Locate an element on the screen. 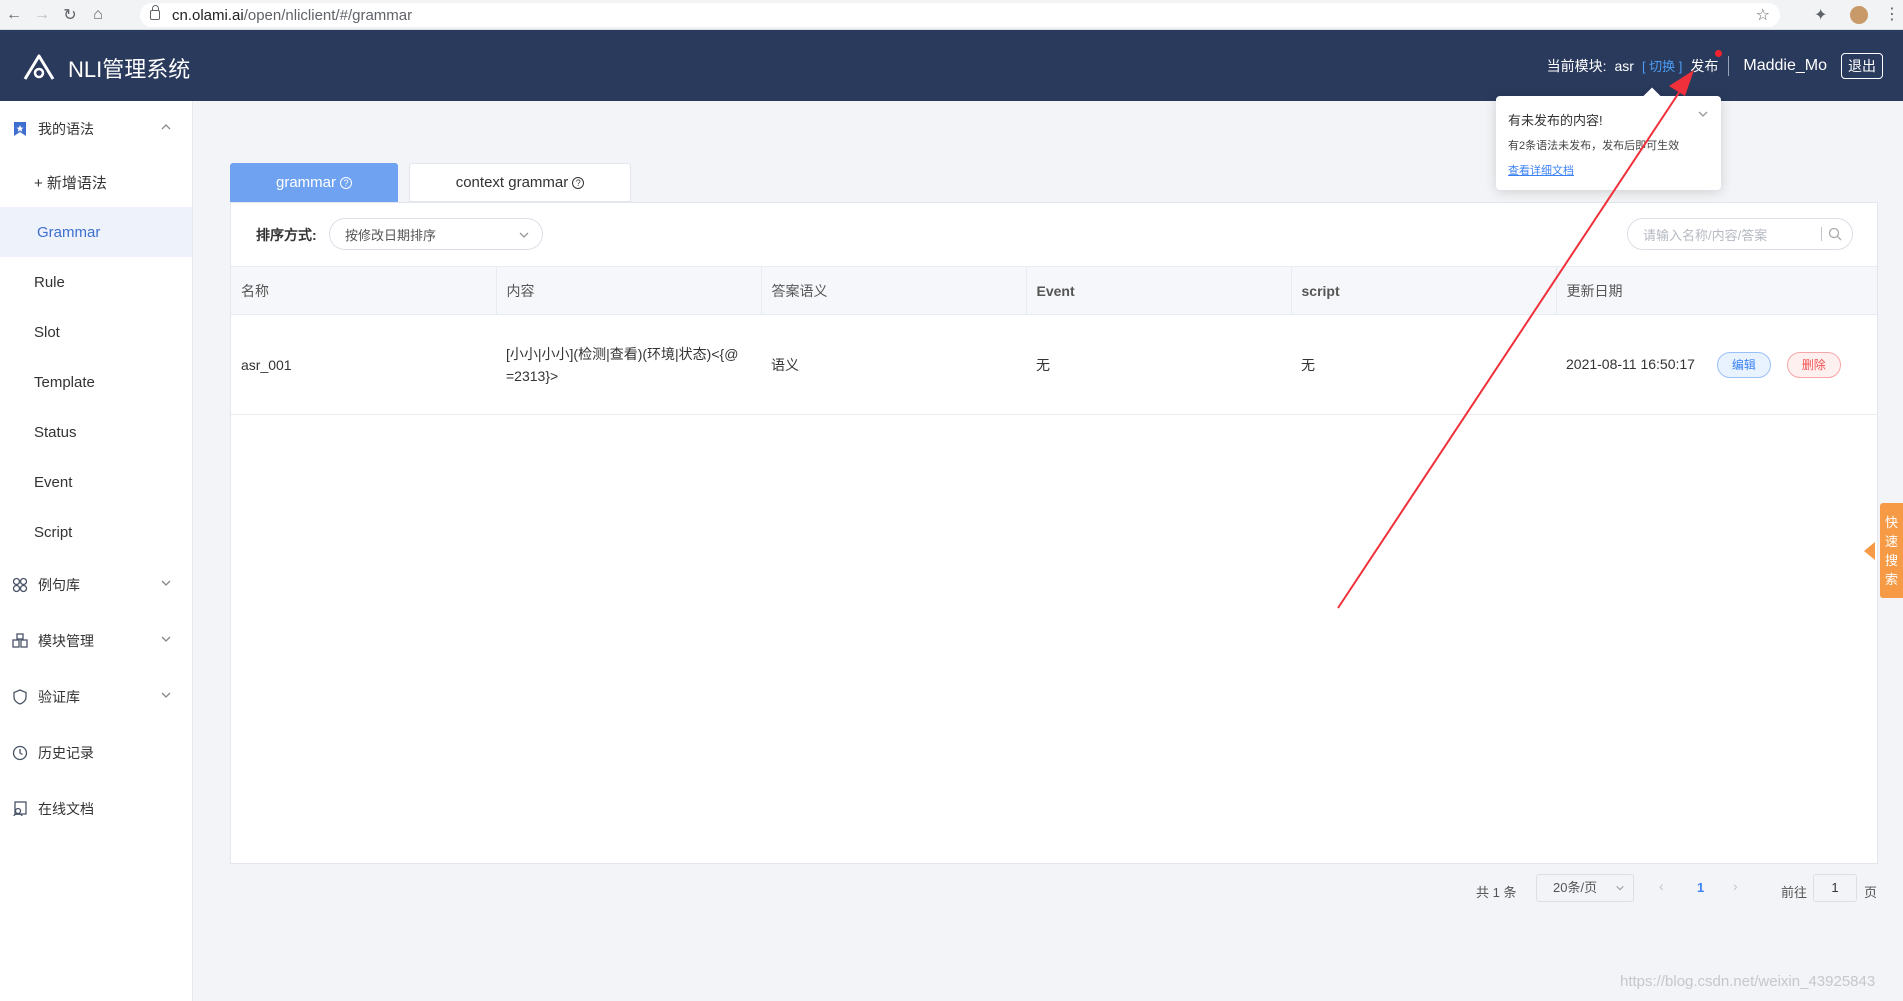  sidebar-group-label: 模块管理 is located at coordinates (66, 641).